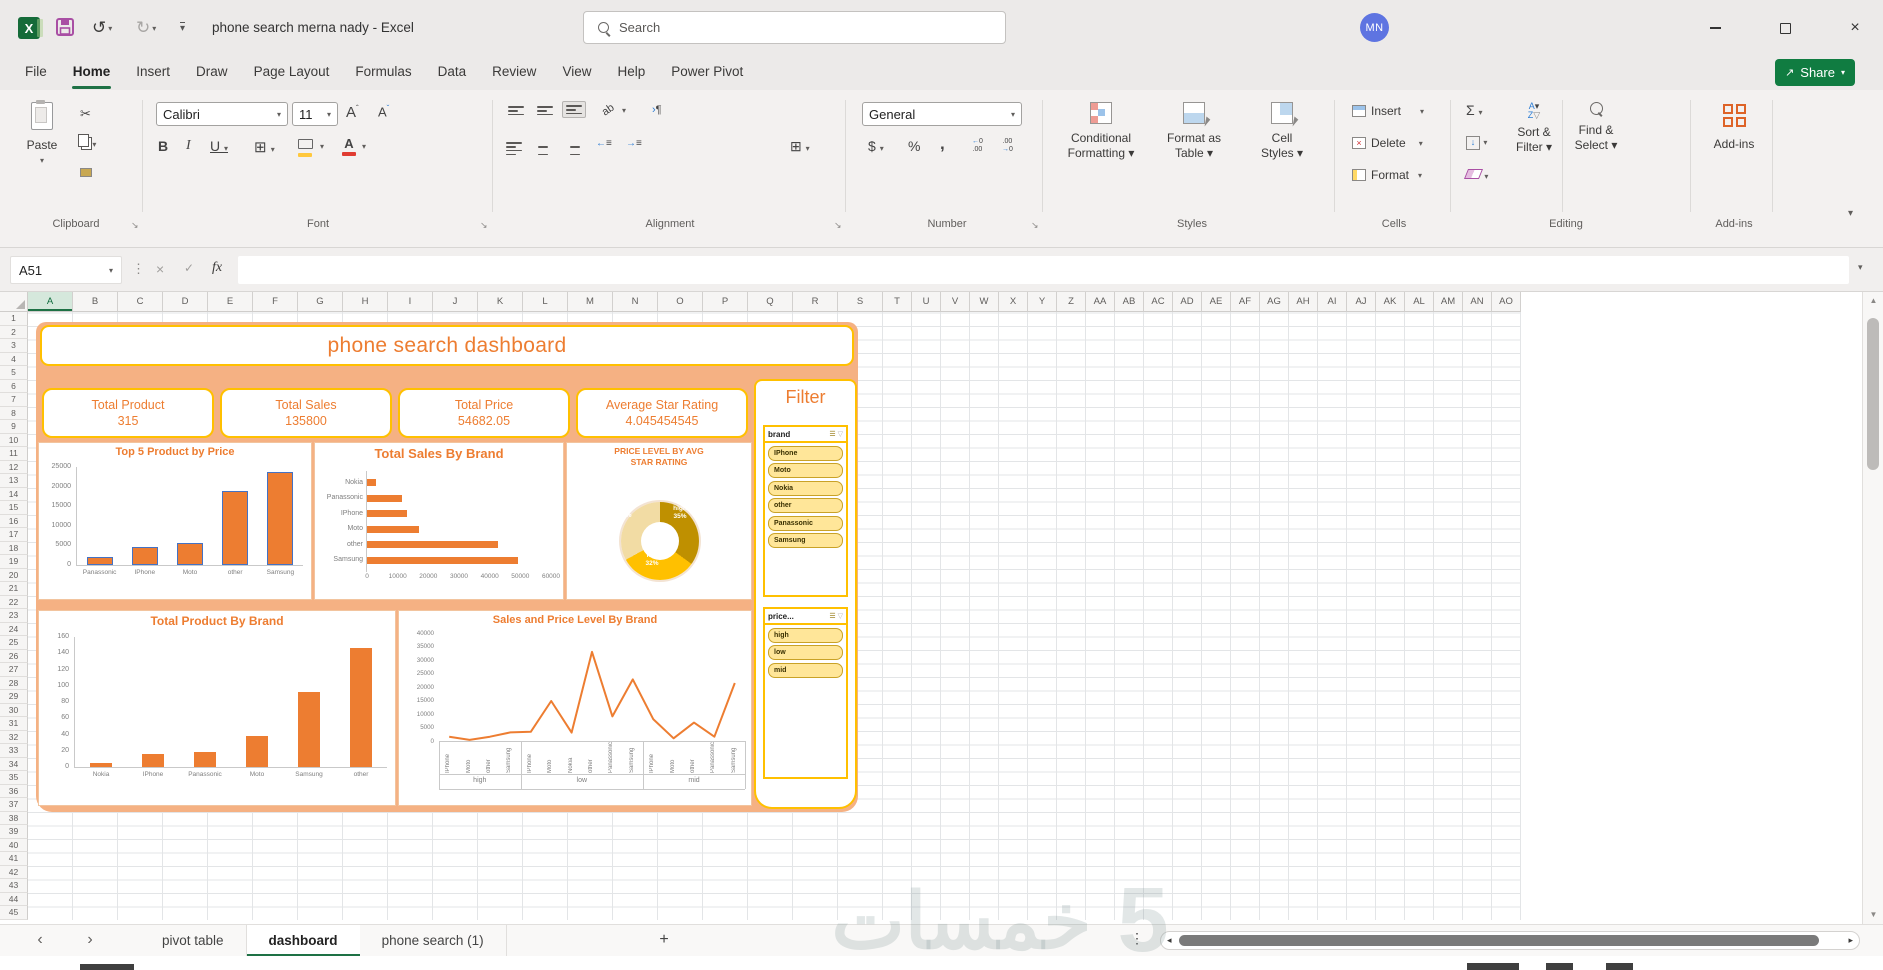 Image resolution: width=1883 pixels, height=970 pixels. What do you see at coordinates (860, 302) in the screenshot?
I see `column-header-S: S` at bounding box center [860, 302].